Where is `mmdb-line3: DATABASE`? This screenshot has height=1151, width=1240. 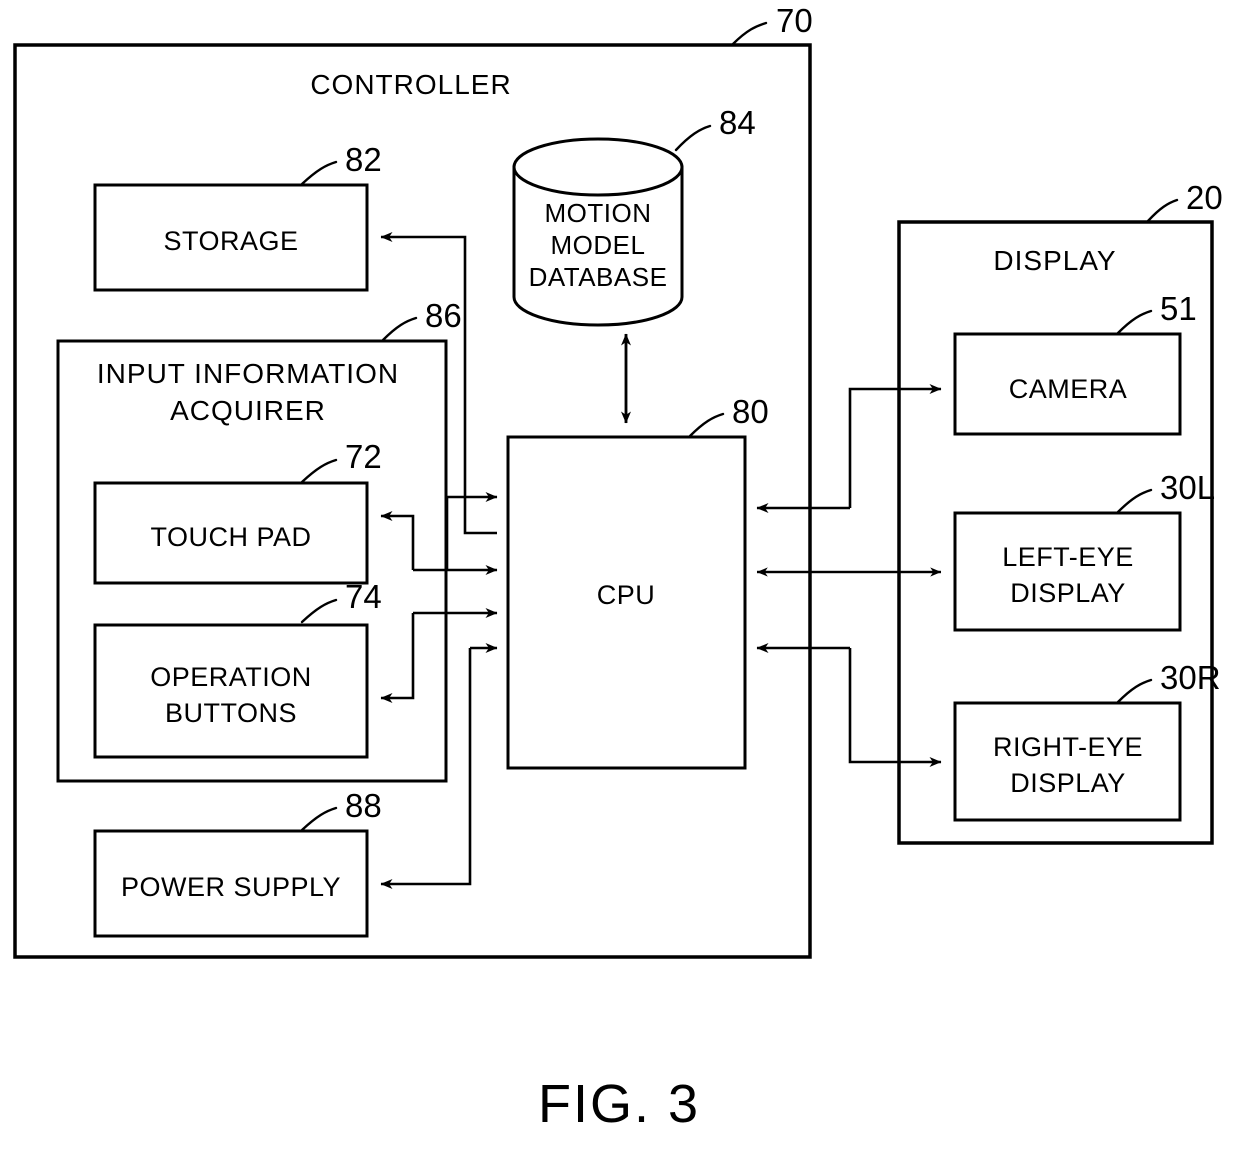
mmdb-line3: DATABASE is located at coordinates (598, 277).